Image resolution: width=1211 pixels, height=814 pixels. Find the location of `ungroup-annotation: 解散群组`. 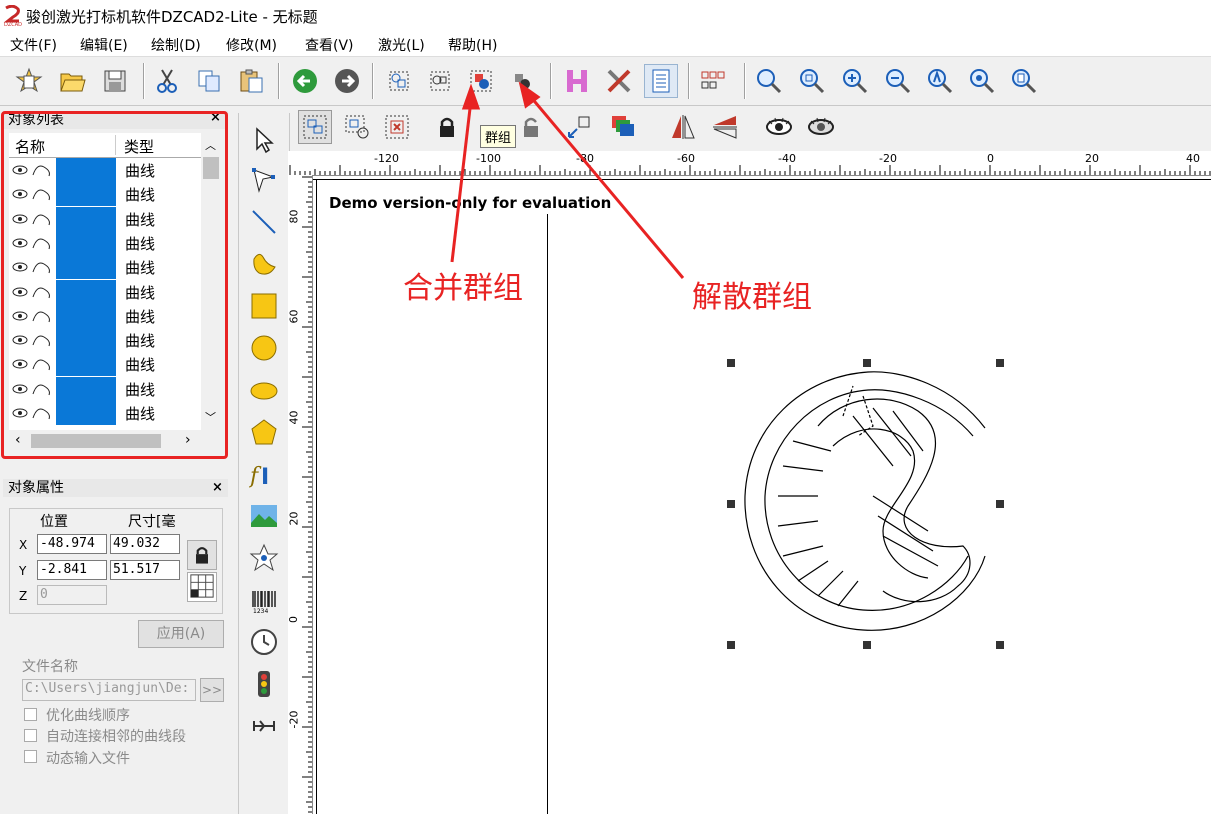

ungroup-annotation: 解散群组 is located at coordinates (752, 297).